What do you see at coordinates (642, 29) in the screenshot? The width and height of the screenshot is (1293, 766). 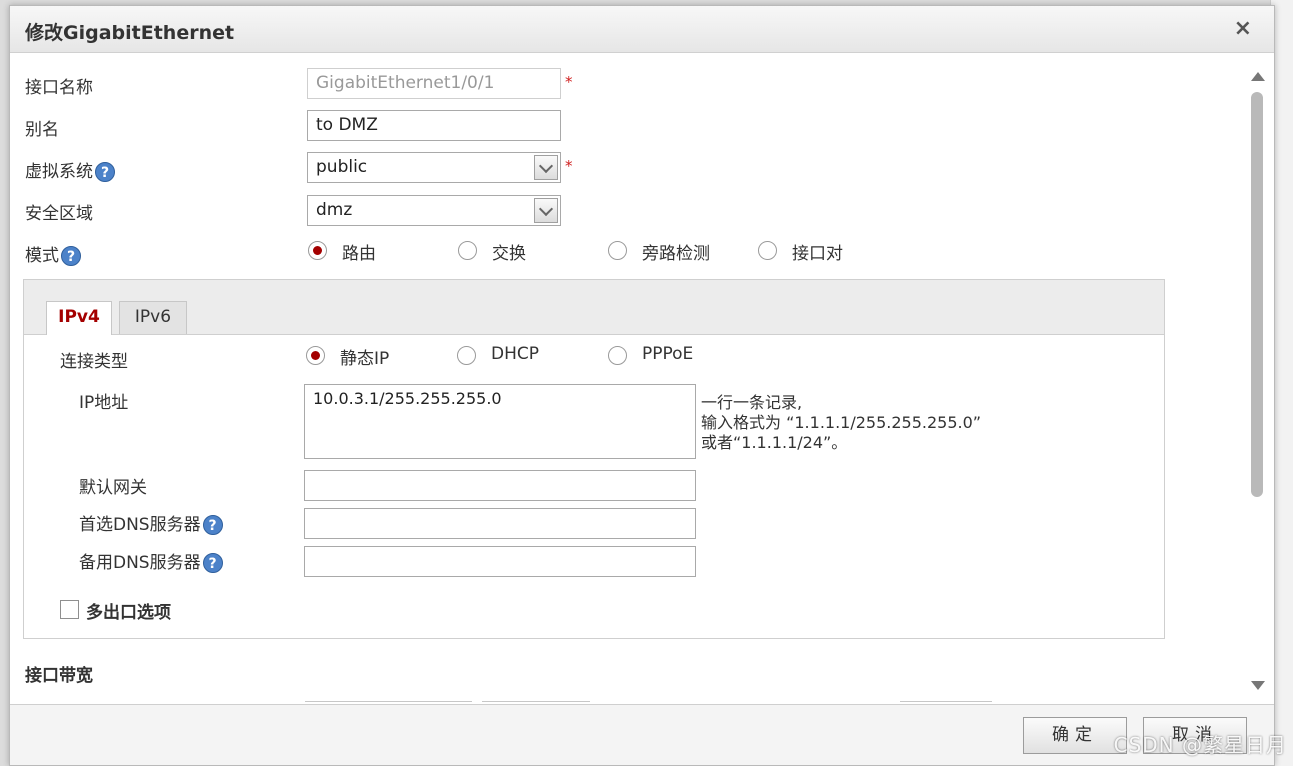 I see `dialog-titlebar: 修改GigabitEthernet ×` at bounding box center [642, 29].